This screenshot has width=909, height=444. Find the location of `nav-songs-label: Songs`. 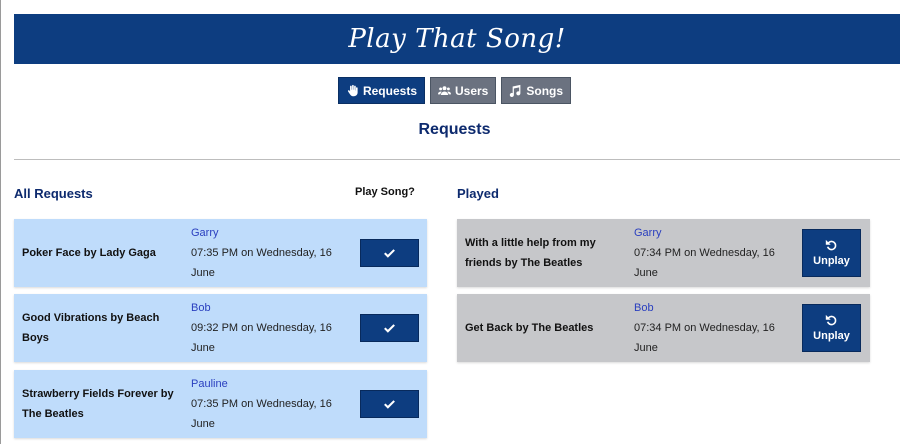

nav-songs-label: Songs is located at coordinates (545, 90).